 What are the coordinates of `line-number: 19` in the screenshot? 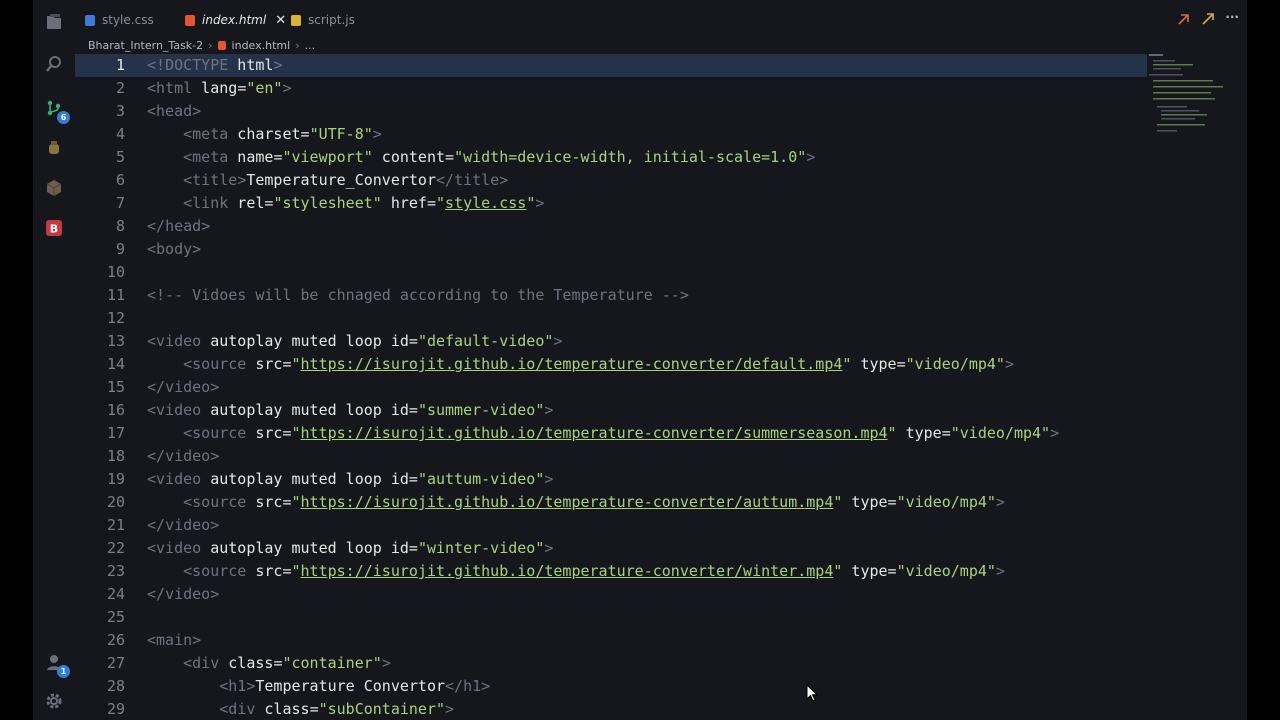 It's located at (100, 479).